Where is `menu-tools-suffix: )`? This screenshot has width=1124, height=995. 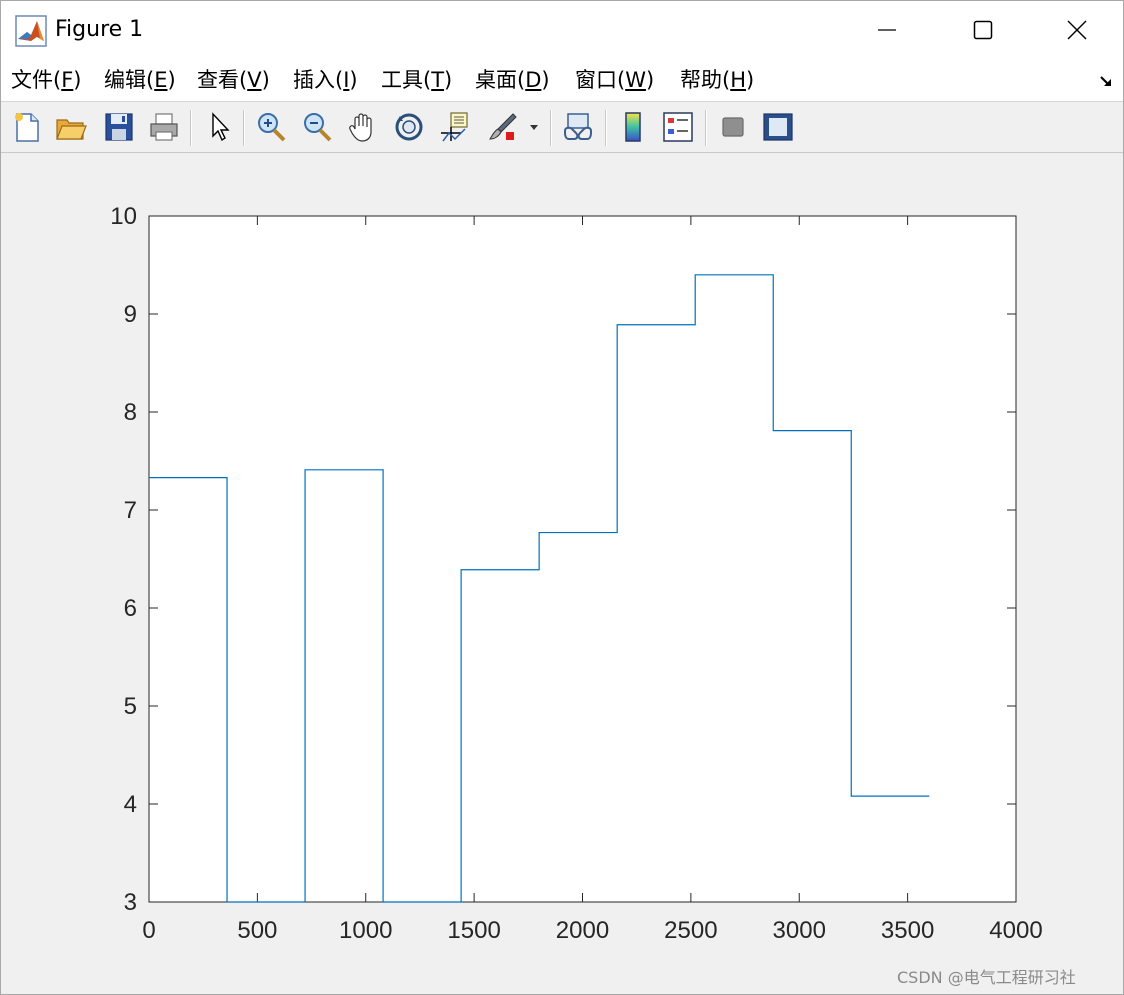 menu-tools-suffix: ) is located at coordinates (448, 80).